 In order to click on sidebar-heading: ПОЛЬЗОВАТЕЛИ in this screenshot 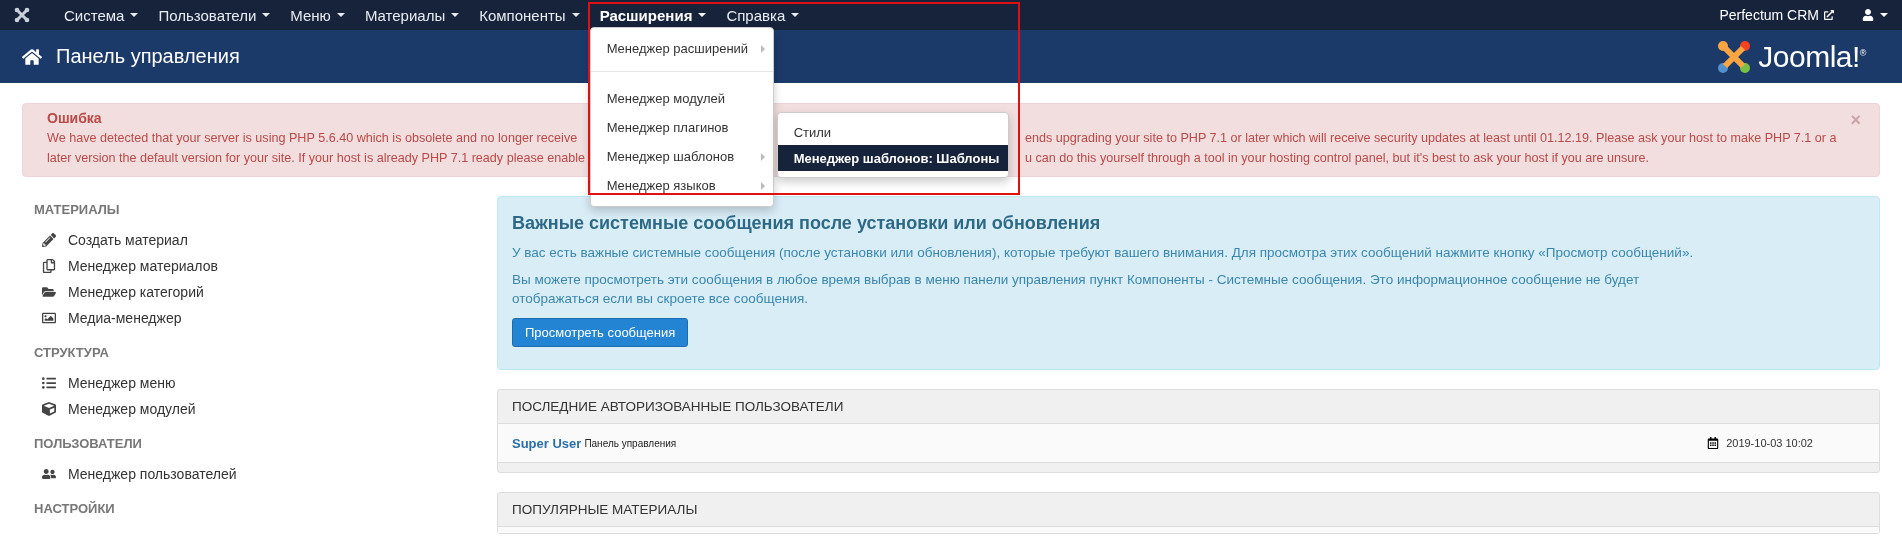, I will do `click(88, 443)`.